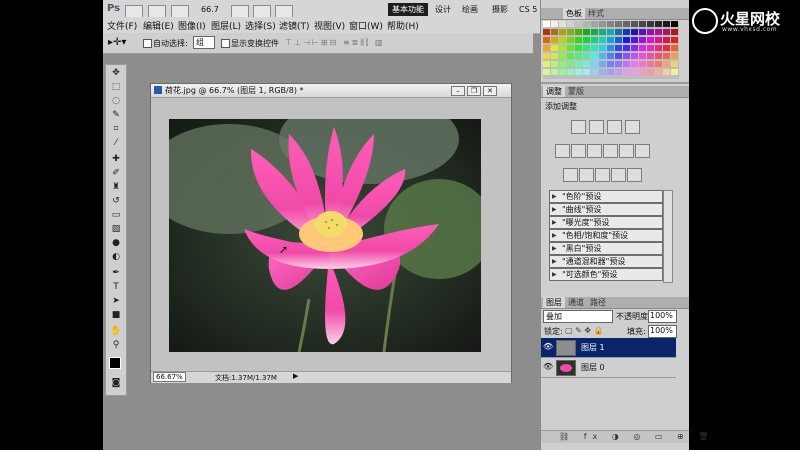  What do you see at coordinates (366, 25) in the screenshot?
I see `menu-window: 窗口(W)` at bounding box center [366, 25].